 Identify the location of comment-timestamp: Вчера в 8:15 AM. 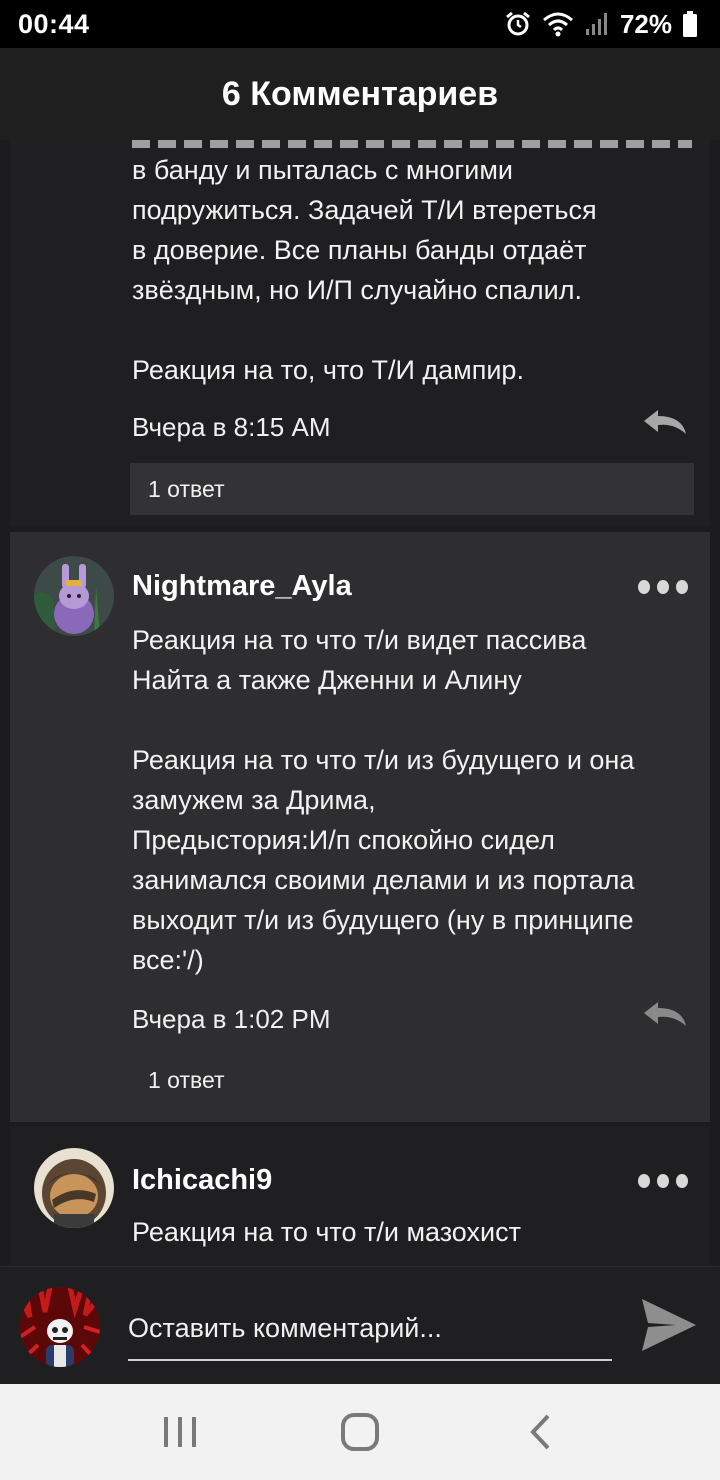
(231, 427).